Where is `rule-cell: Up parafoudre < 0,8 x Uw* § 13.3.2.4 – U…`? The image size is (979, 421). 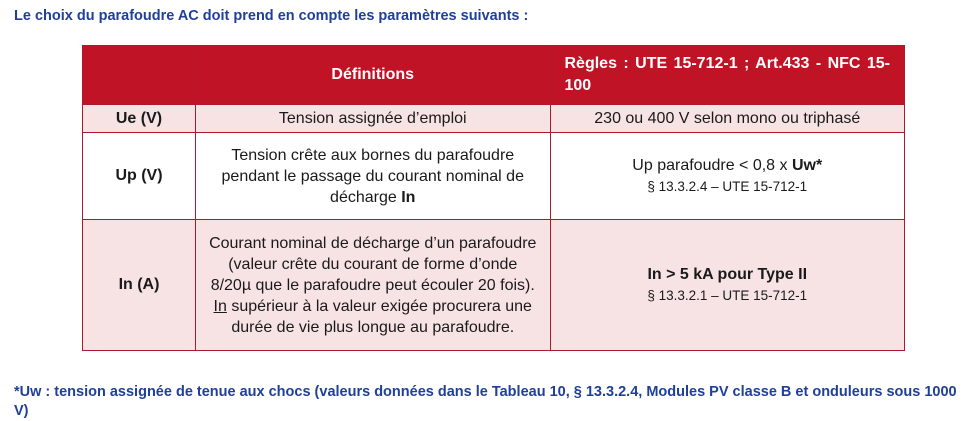
rule-cell: Up parafoudre < 0,8 x Uw* § 13.3.2.4 – U… is located at coordinates (727, 176).